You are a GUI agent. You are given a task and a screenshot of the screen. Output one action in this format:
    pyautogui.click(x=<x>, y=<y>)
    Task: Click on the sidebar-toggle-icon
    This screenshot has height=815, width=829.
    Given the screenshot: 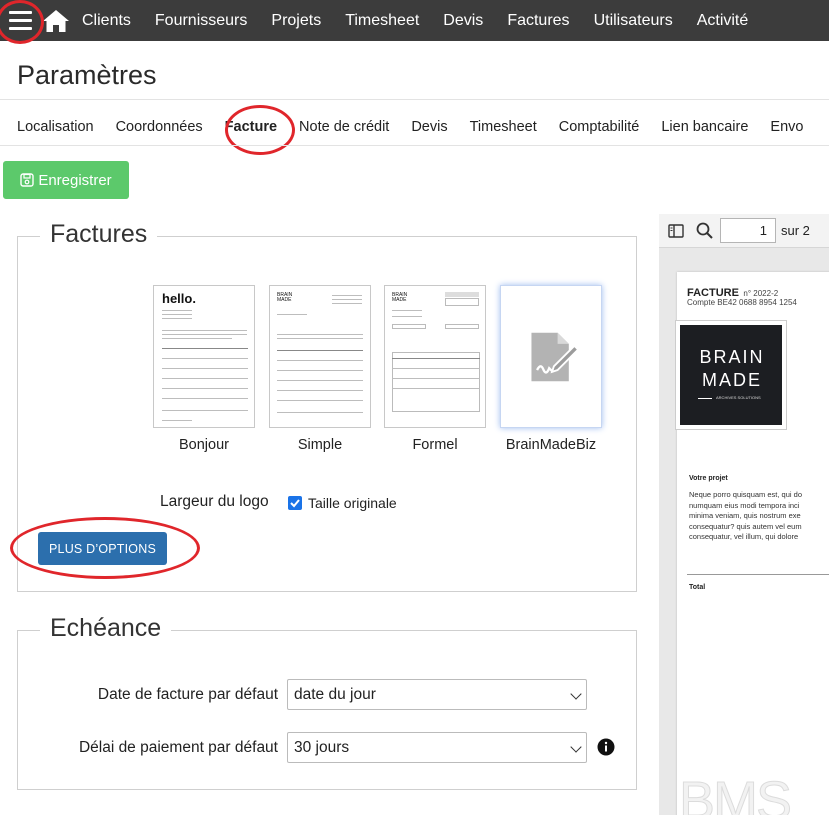 What is the action you would take?
    pyautogui.click(x=676, y=231)
    